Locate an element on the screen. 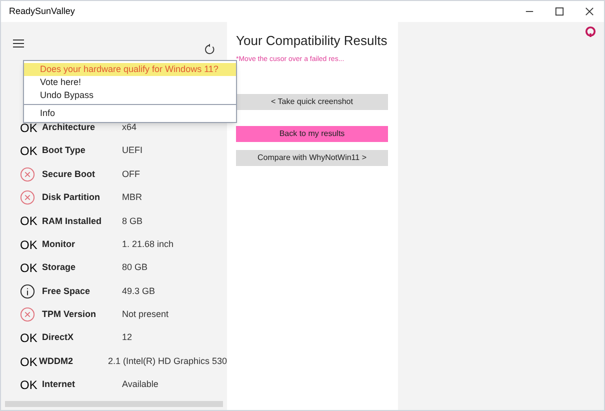  check-label: TPM Version is located at coordinates (70, 315).